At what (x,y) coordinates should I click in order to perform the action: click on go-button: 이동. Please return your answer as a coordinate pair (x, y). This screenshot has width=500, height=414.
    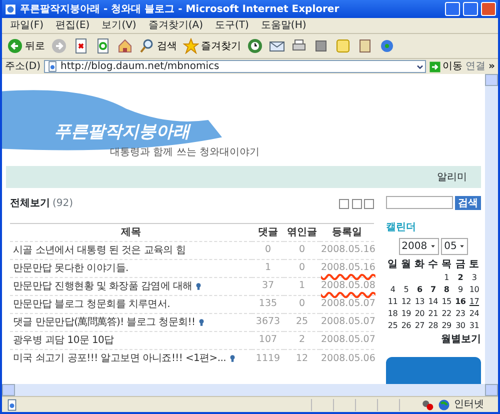
    Looking at the image, I should click on (445, 66).